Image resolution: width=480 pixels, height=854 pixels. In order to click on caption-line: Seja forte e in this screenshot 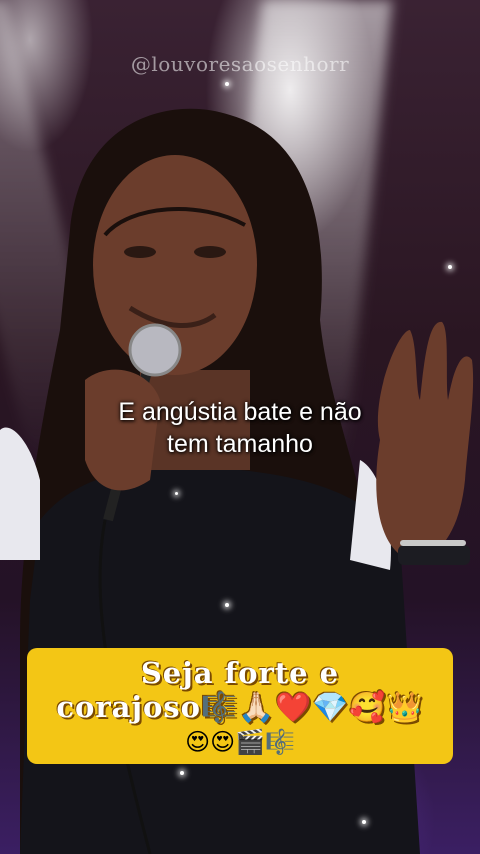, I will do `click(240, 673)`.